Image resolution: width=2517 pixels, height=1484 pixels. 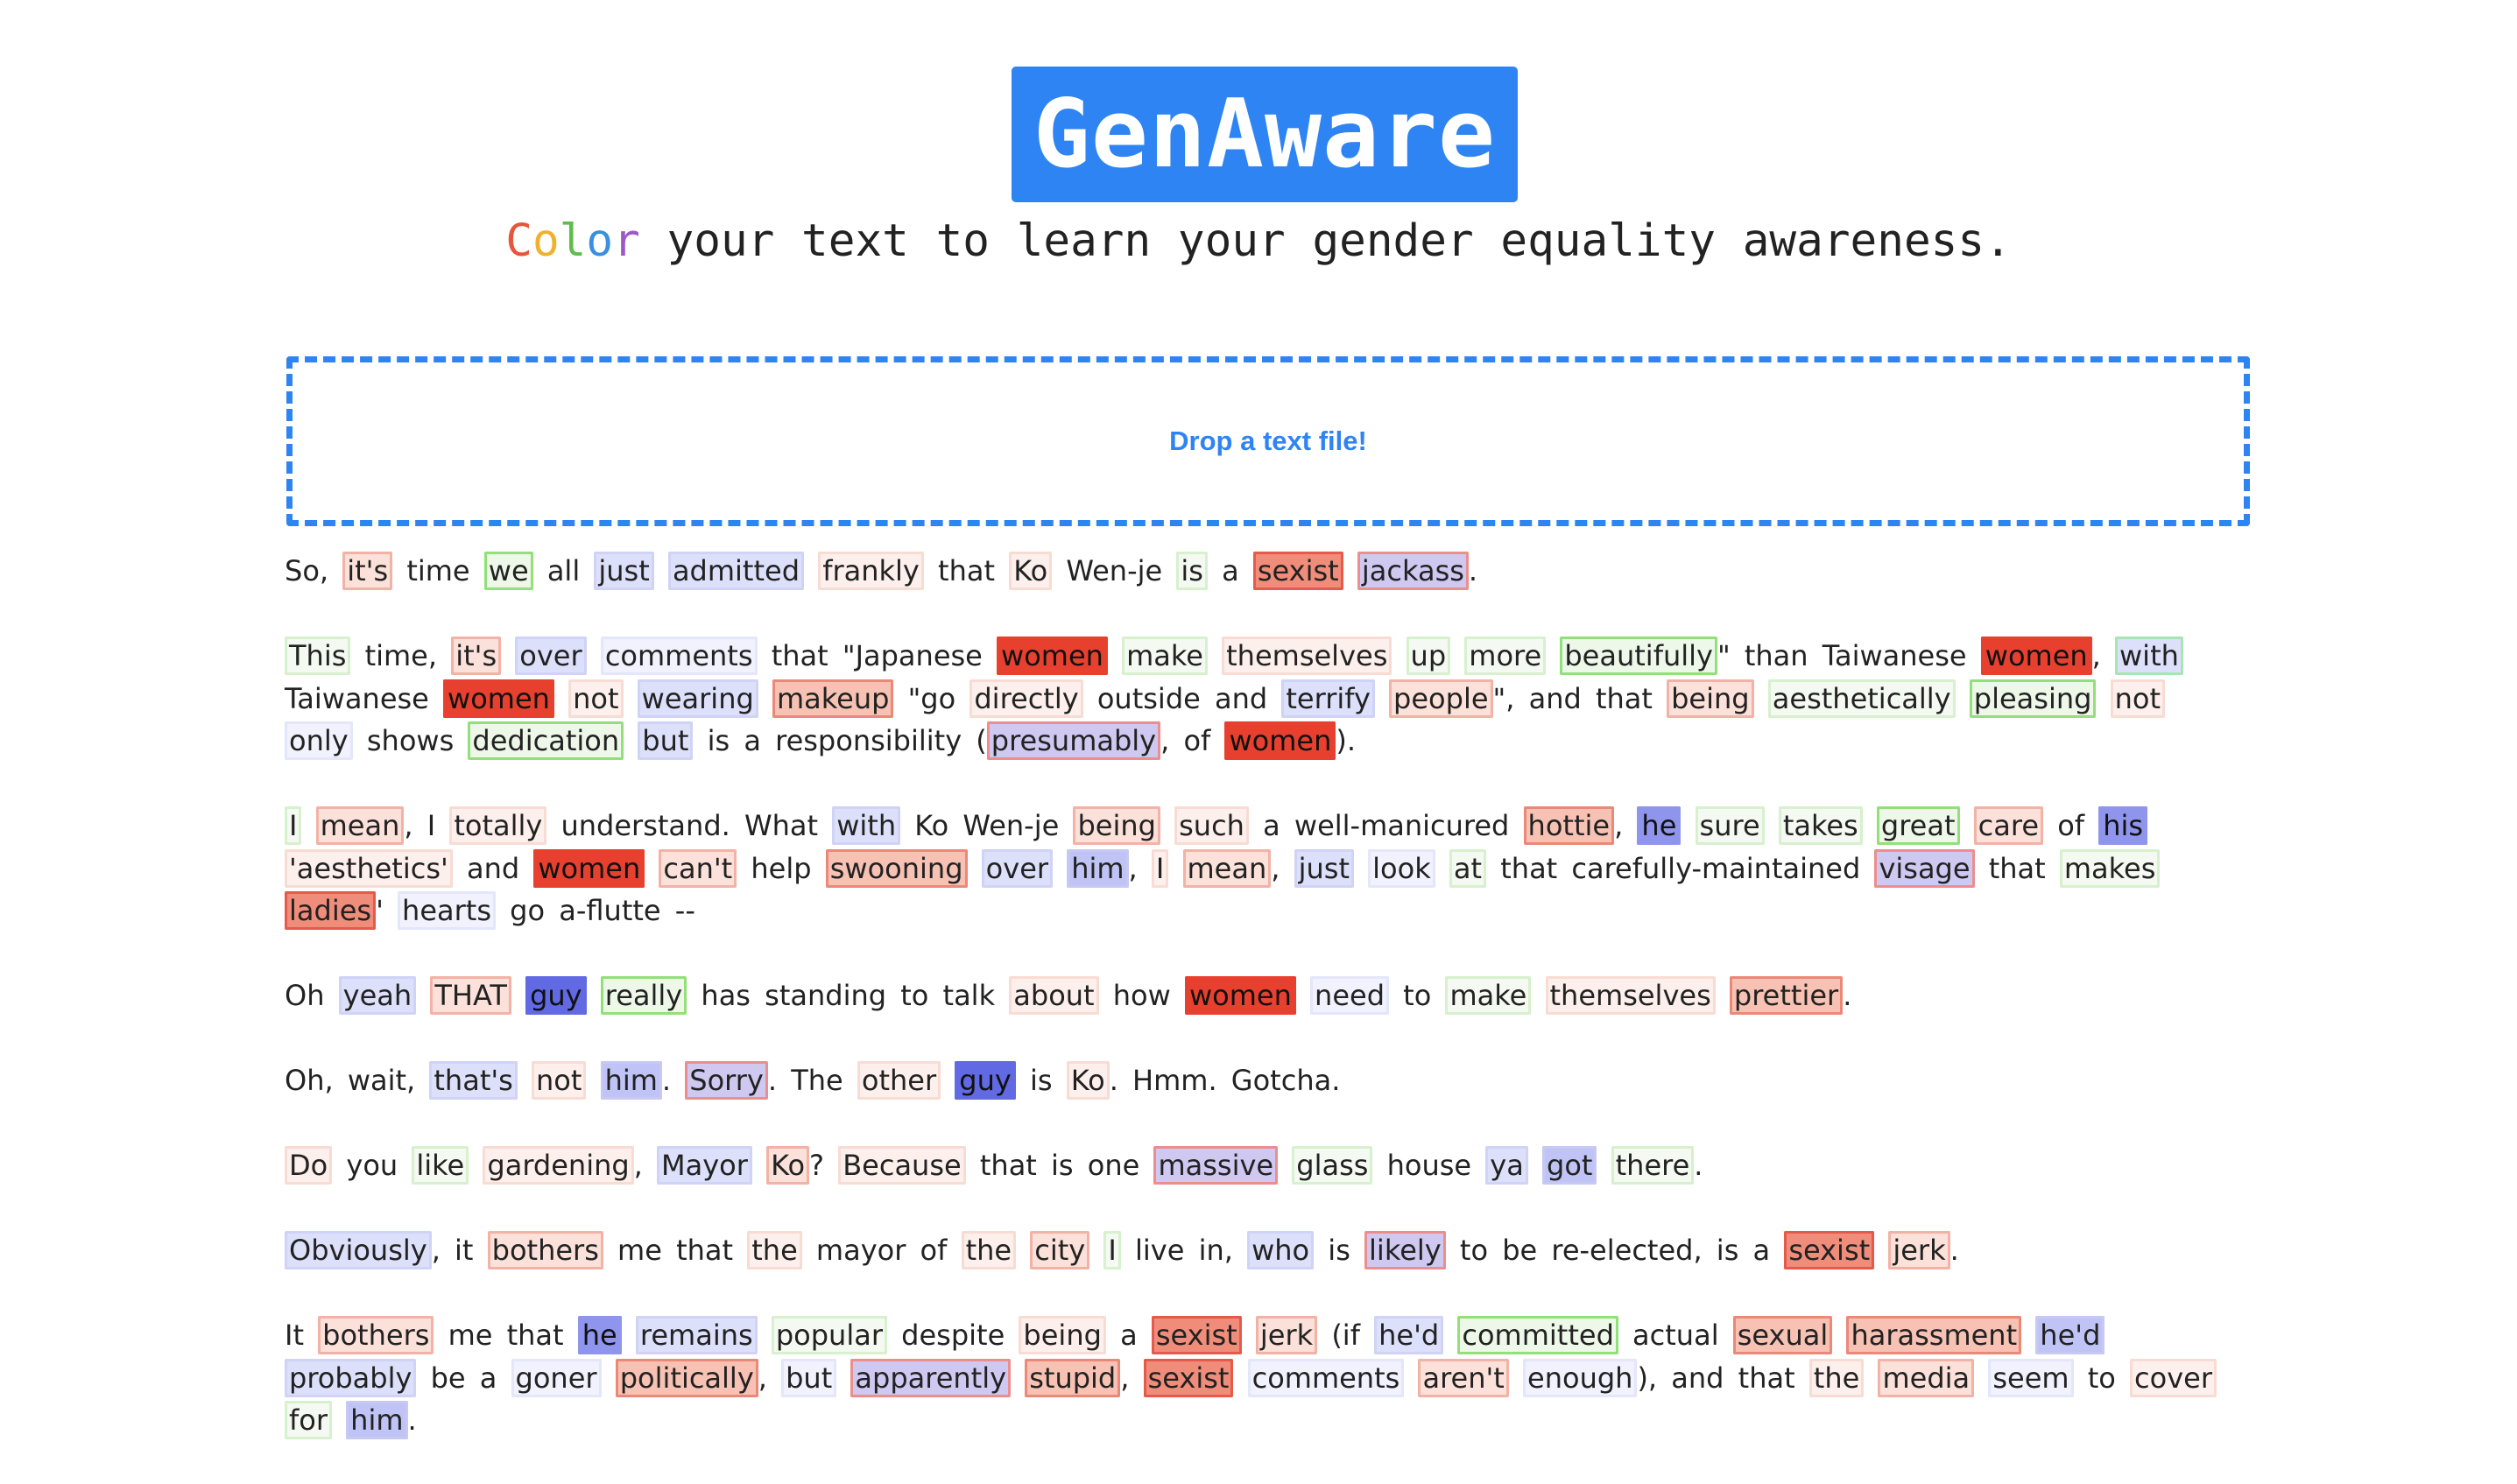 I want to click on highlighted-word: not, so click(x=596, y=698).